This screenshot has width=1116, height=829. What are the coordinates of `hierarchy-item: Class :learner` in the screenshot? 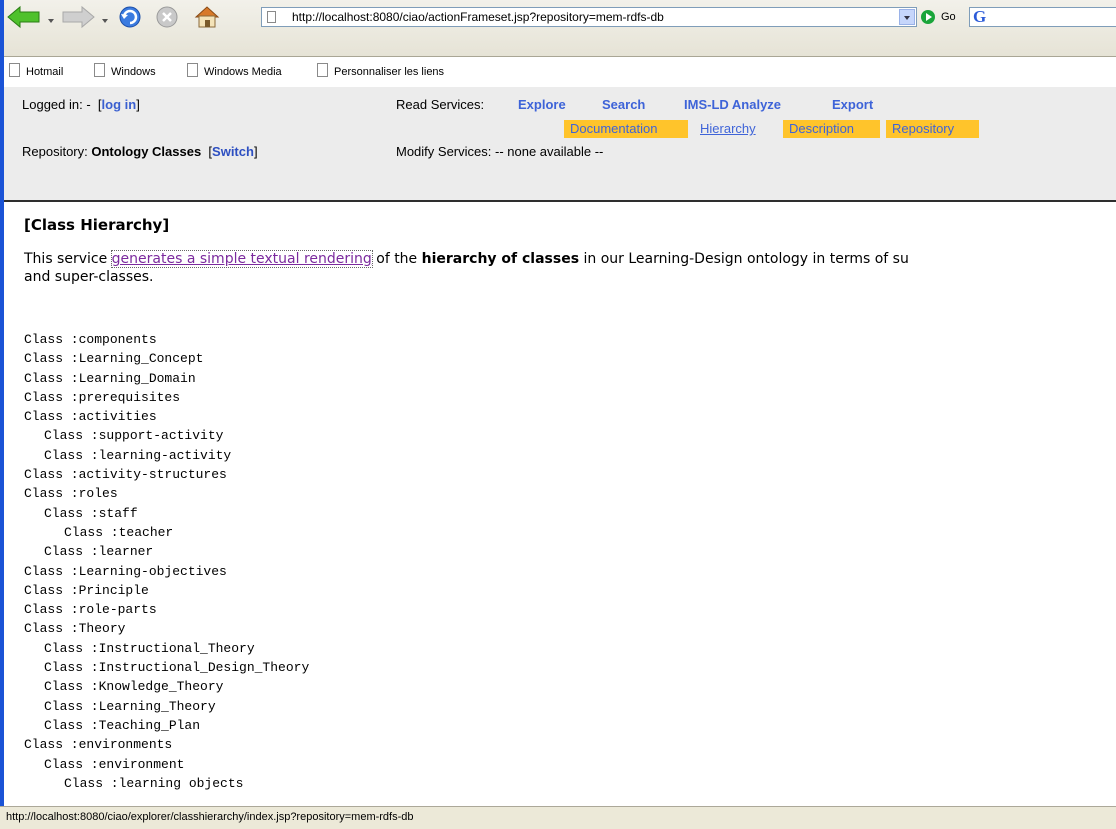 It's located at (99, 552).